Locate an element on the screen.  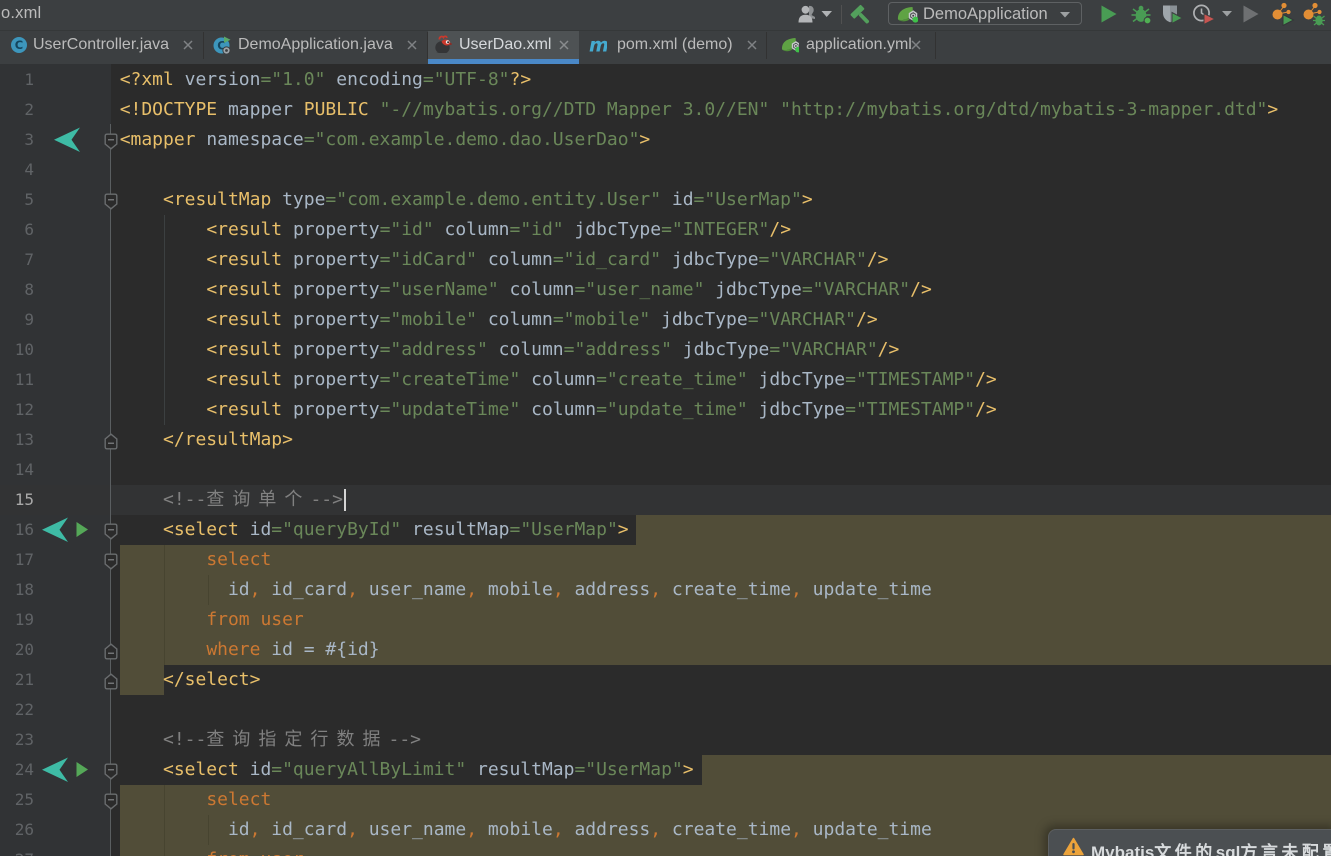
tab-pom-xml: m pom.xml (demo) is located at coordinates (673, 45).